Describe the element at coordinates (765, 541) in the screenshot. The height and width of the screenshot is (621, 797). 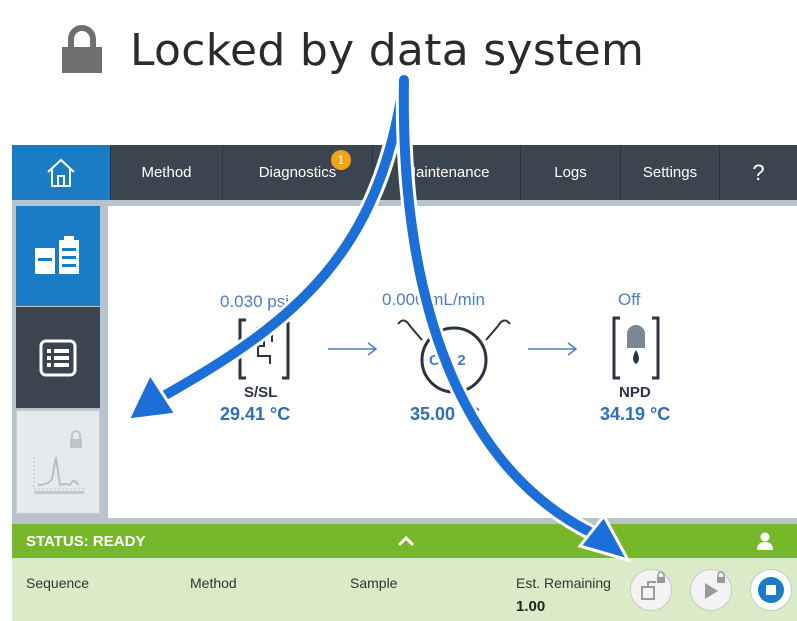
I see `user-icon` at that location.